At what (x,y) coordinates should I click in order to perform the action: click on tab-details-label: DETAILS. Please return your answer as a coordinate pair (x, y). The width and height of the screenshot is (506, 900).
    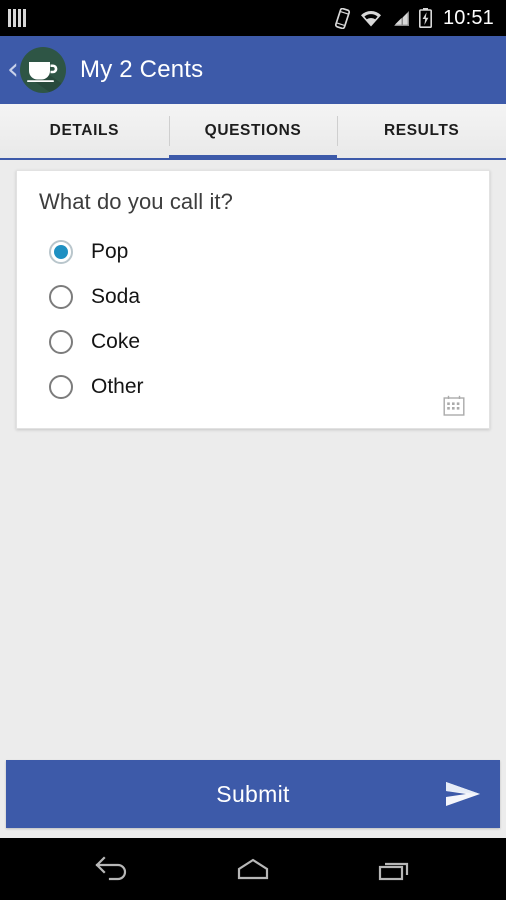
    Looking at the image, I should click on (84, 130).